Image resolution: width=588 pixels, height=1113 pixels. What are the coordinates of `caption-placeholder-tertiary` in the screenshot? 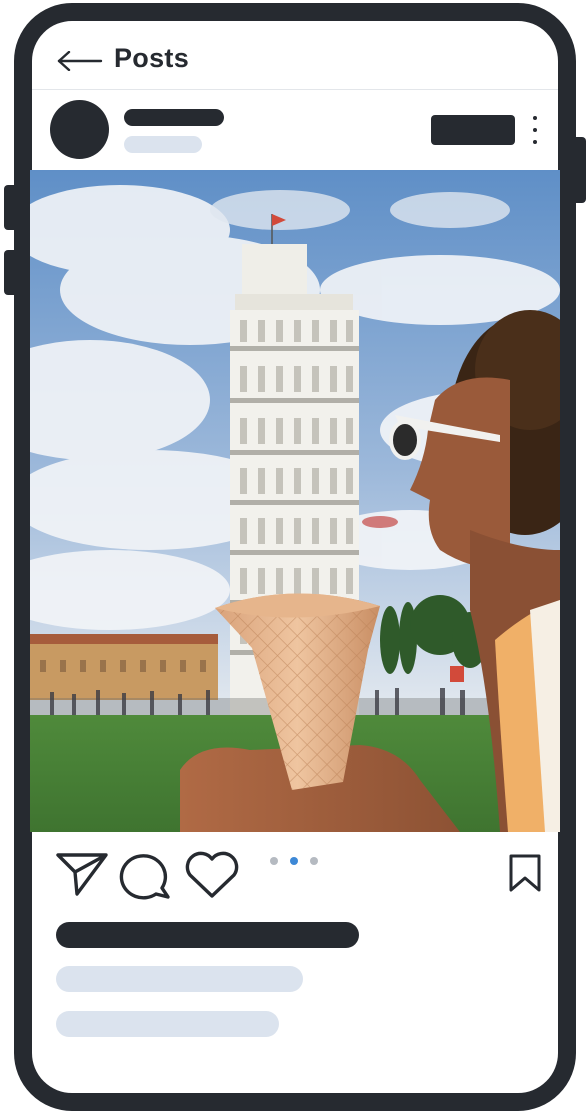 It's located at (167, 1024).